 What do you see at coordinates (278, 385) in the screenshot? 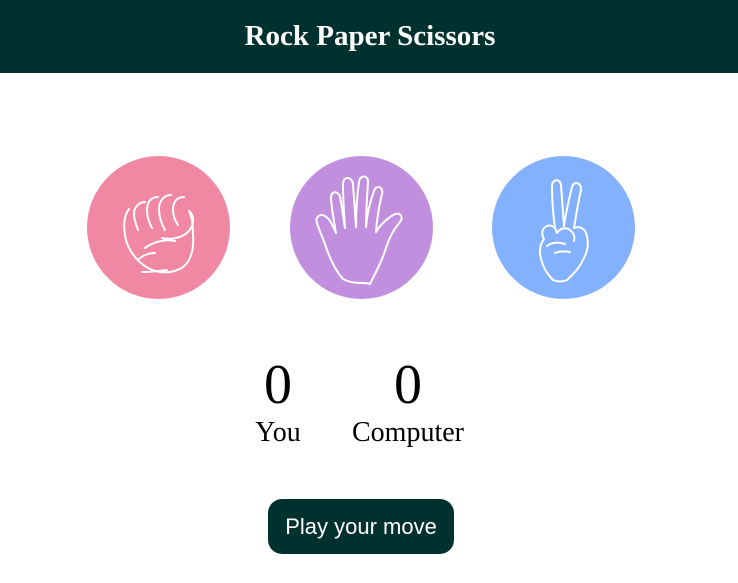
I see `player-score-value: 0` at bounding box center [278, 385].